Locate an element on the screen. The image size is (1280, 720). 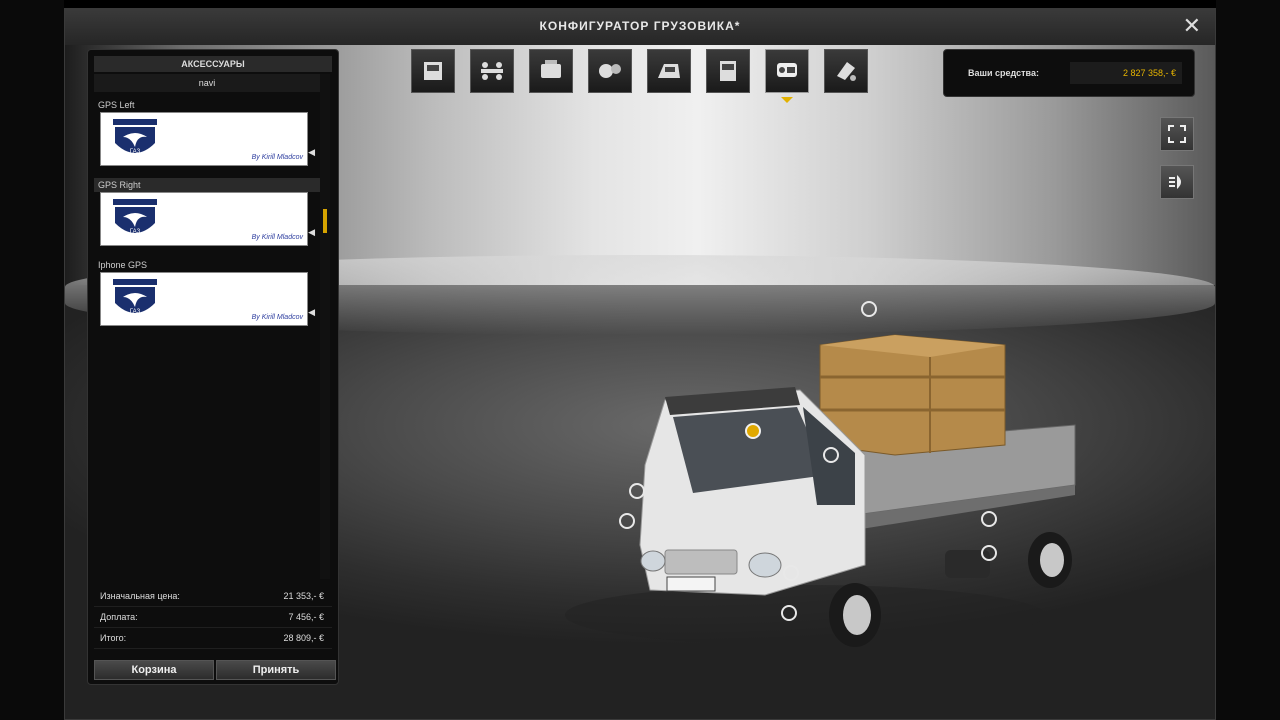
accessory-item-iphone-gps: Iphone GPS ГАЗ By Kirill Mladcov ◀ is located at coordinates (207, 292).